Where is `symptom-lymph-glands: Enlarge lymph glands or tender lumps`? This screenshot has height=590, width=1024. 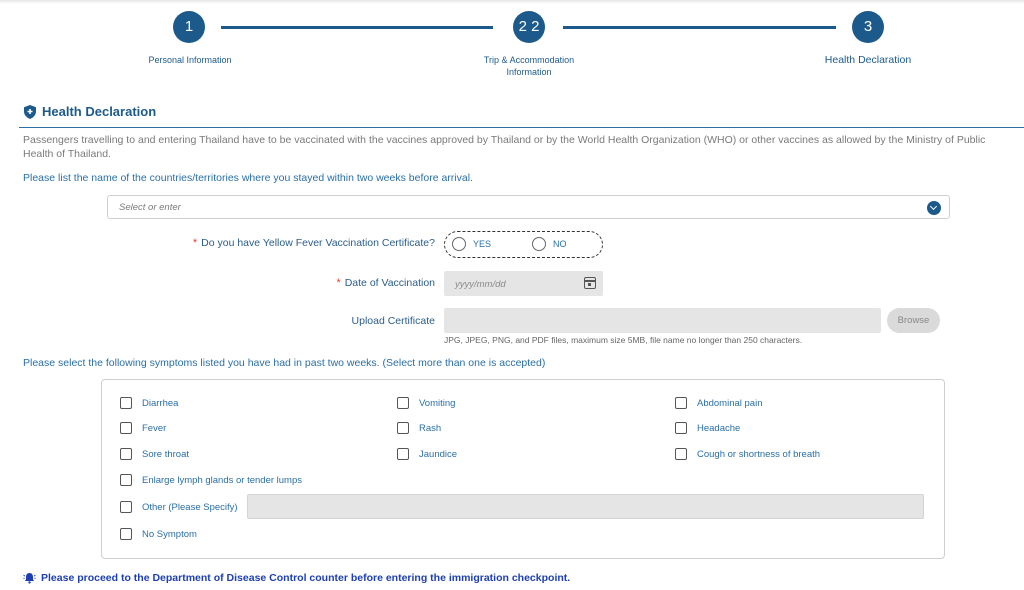
symptom-lymph-glands: Enlarge lymph glands or tender lumps is located at coordinates (211, 480).